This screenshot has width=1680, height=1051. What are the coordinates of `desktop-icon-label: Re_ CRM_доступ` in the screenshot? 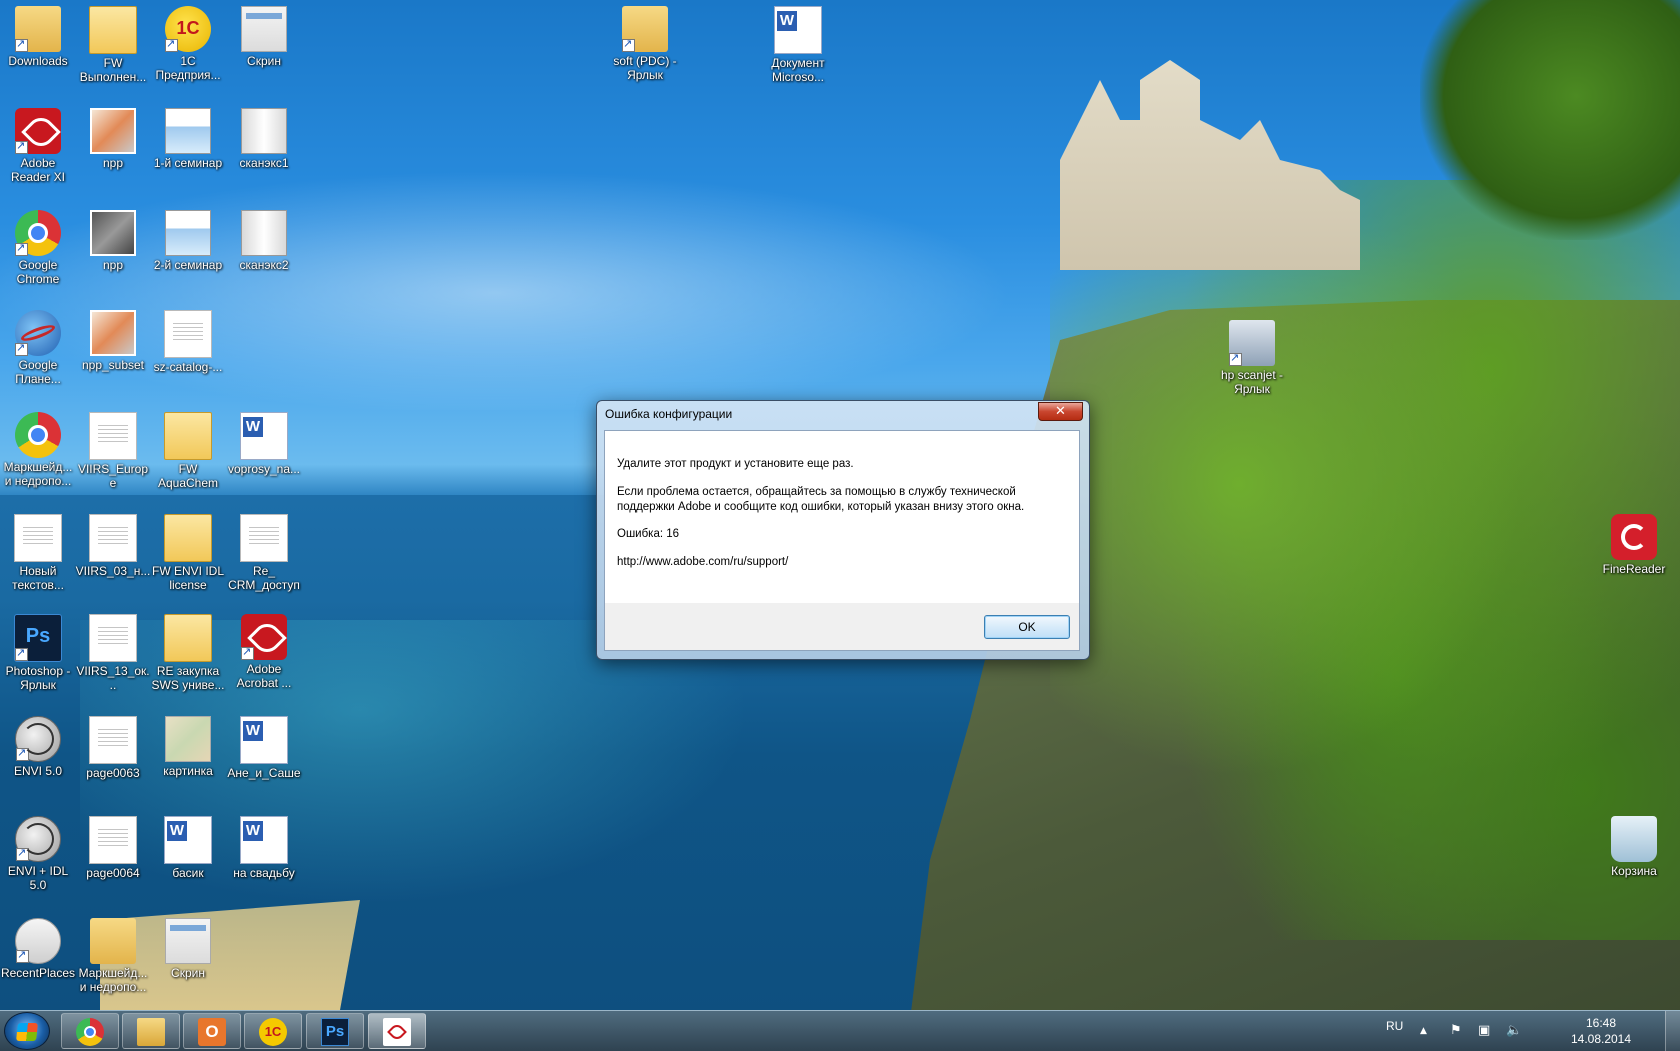 It's located at (264, 578).